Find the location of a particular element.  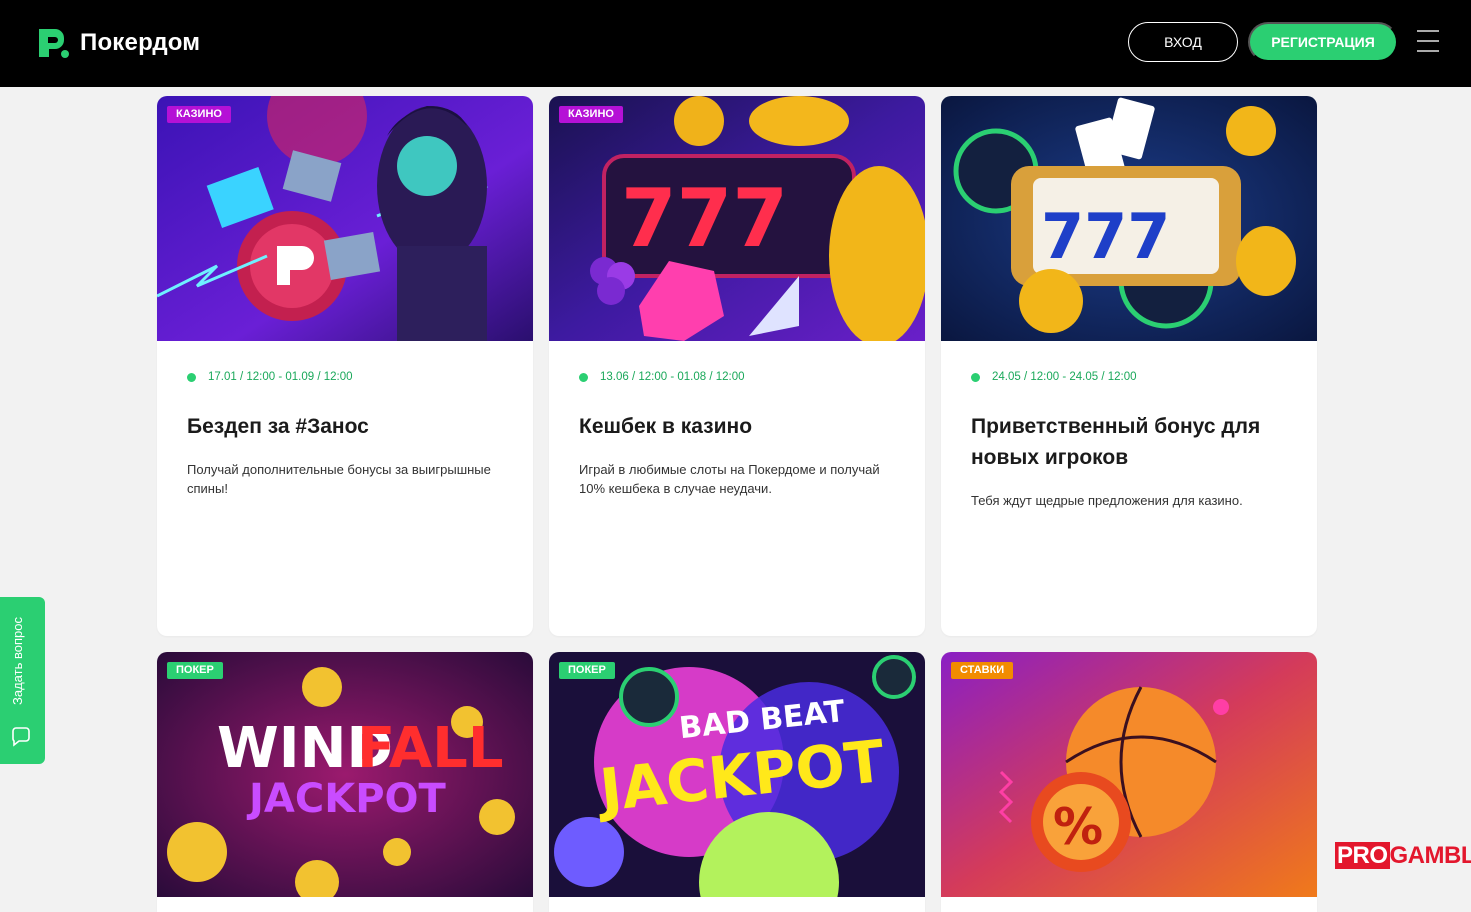

logo-text: Покердом is located at coordinates (140, 42).